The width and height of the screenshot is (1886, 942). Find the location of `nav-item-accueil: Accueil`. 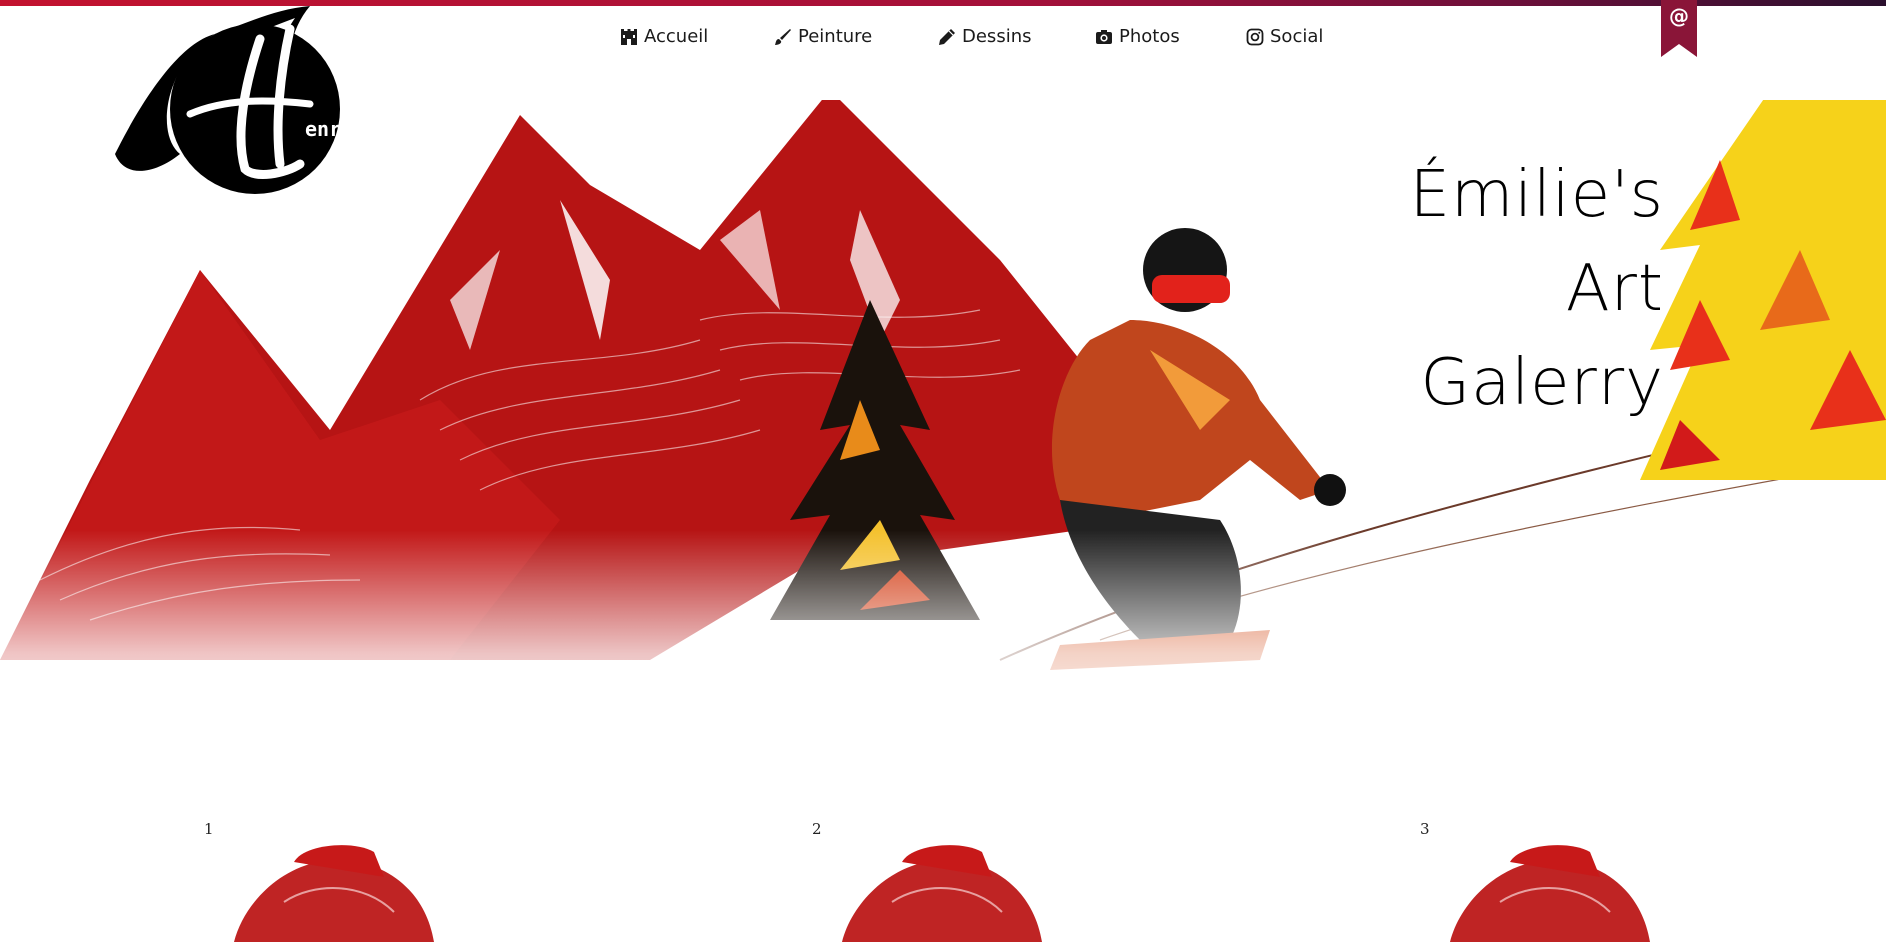

nav-item-accueil: Accueil is located at coordinates (664, 36).